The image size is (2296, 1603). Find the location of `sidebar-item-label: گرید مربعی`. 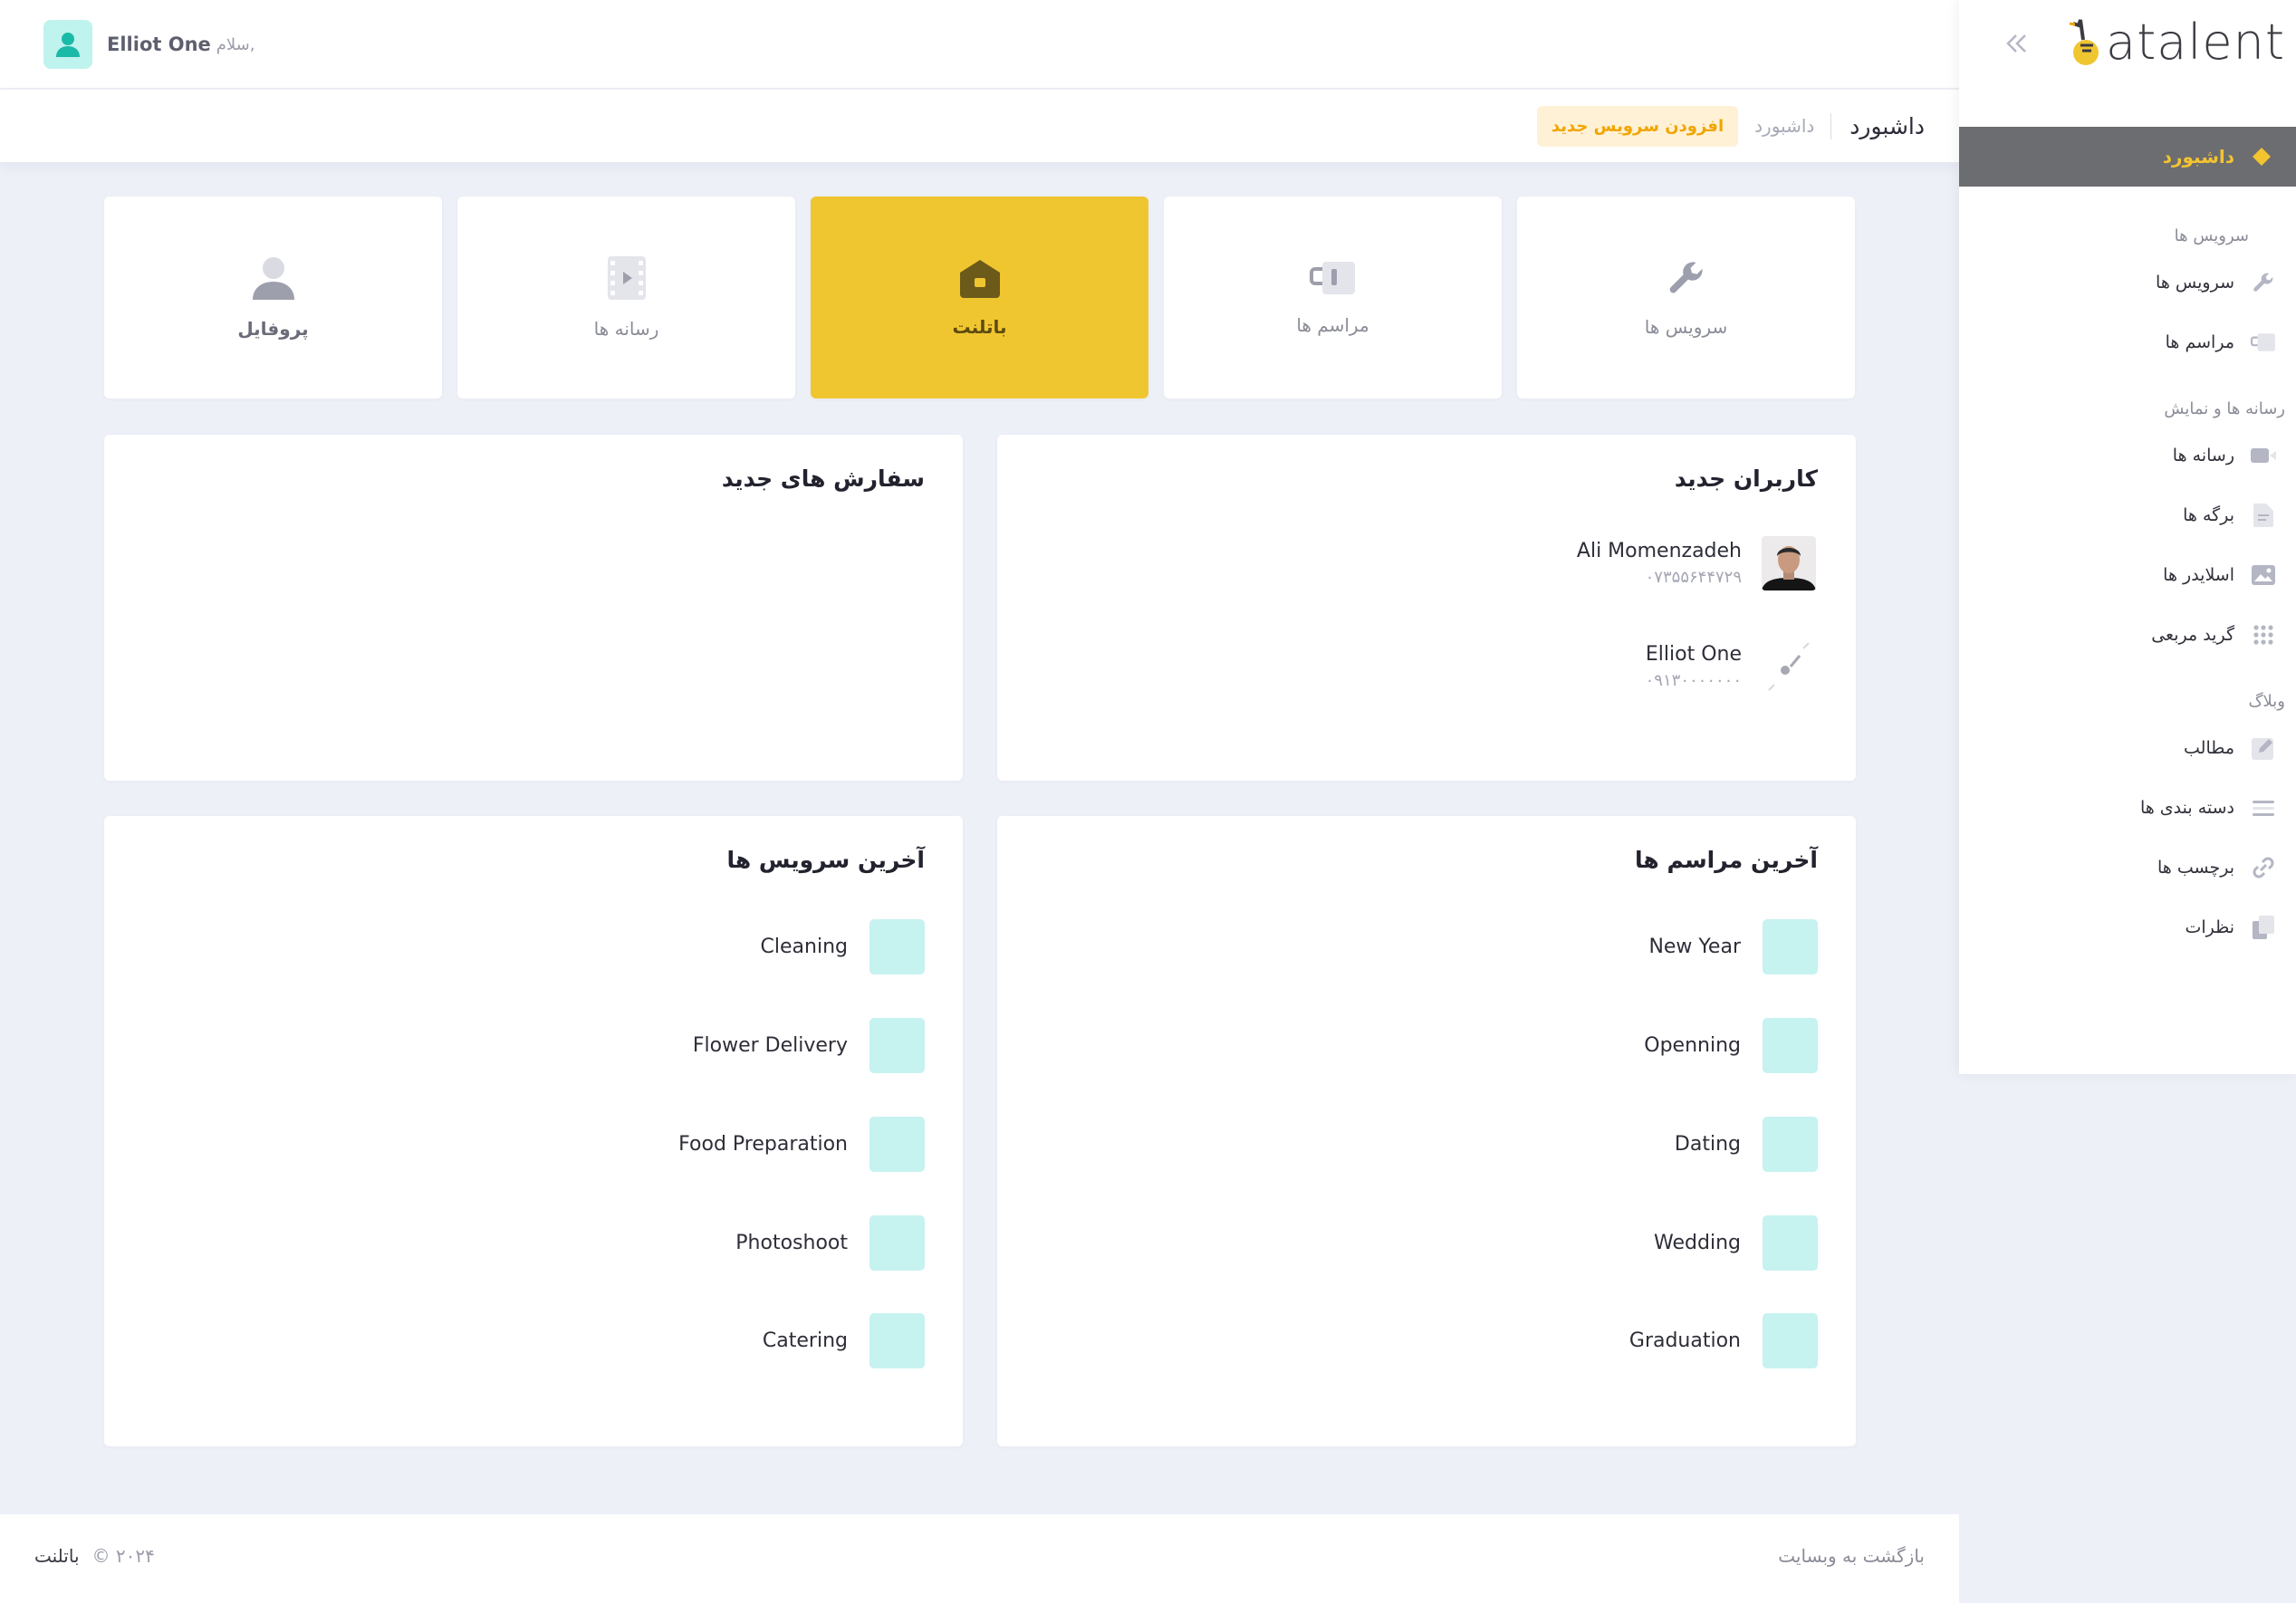

sidebar-item-label: گرید مربعی is located at coordinates (2192, 635).